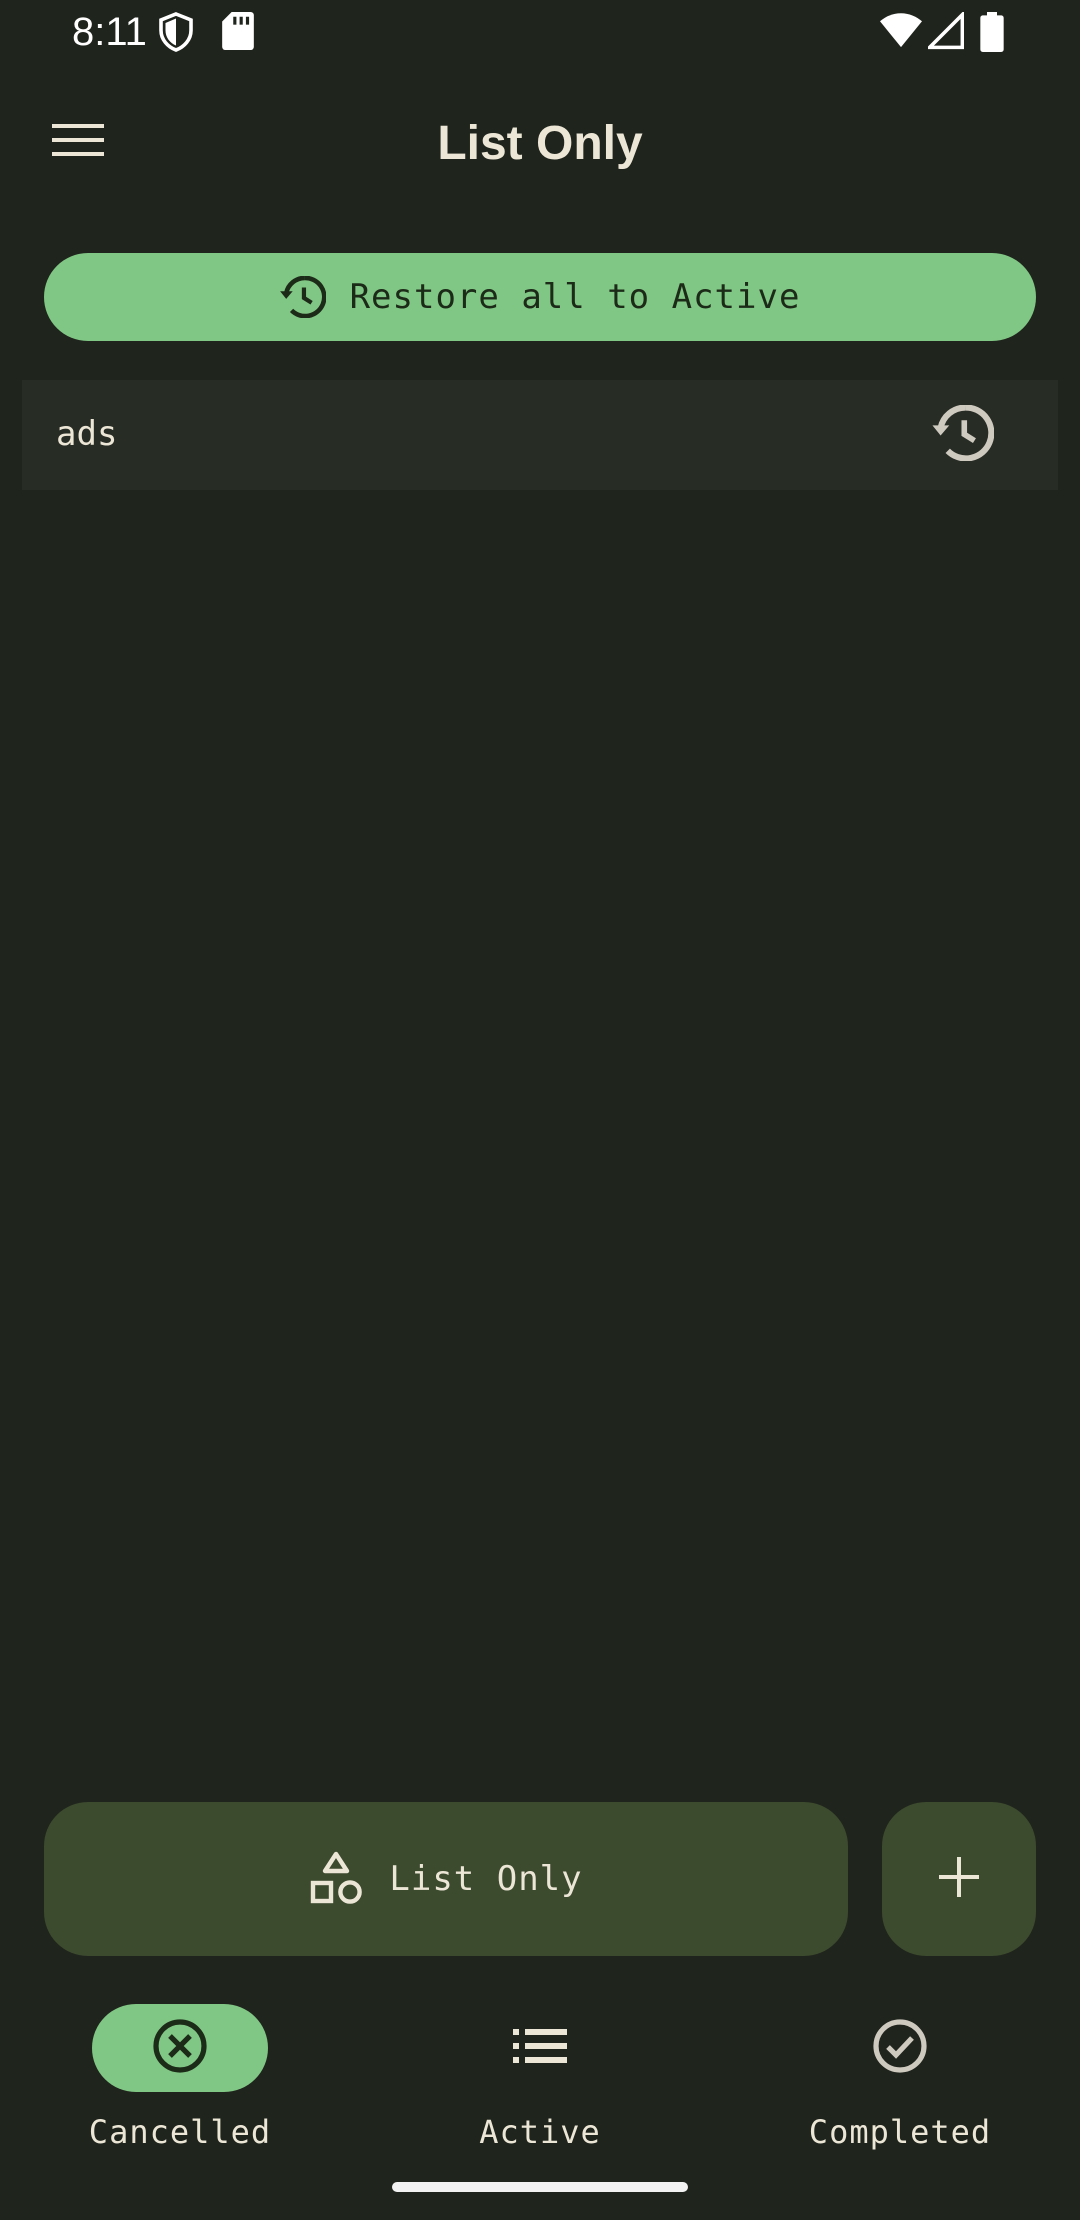 Image resolution: width=1080 pixels, height=2220 pixels. I want to click on sd-card-icon, so click(238, 33).